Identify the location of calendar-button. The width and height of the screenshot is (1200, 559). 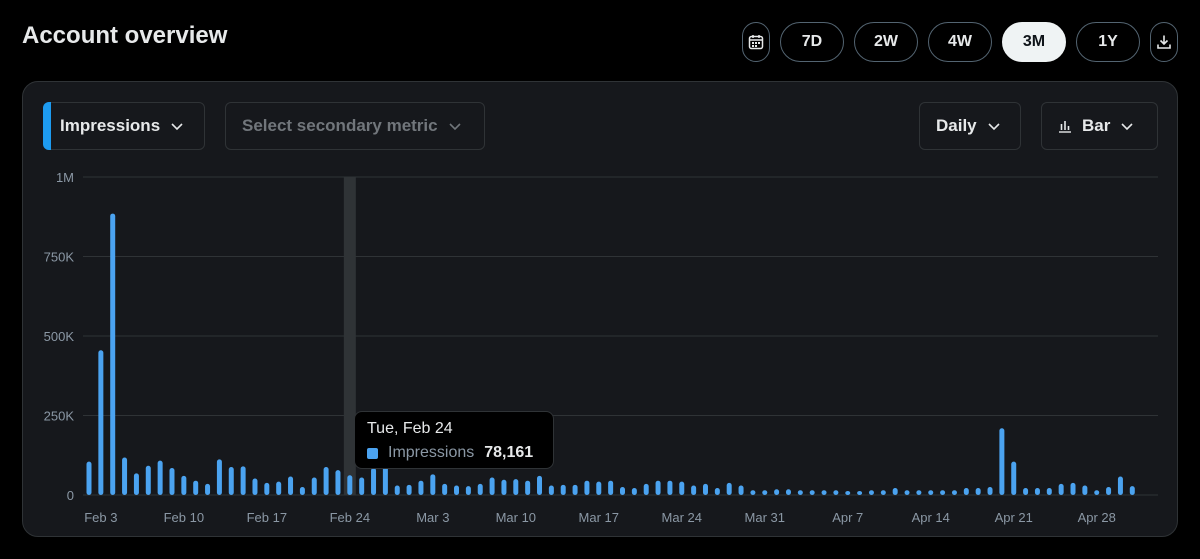
(756, 42).